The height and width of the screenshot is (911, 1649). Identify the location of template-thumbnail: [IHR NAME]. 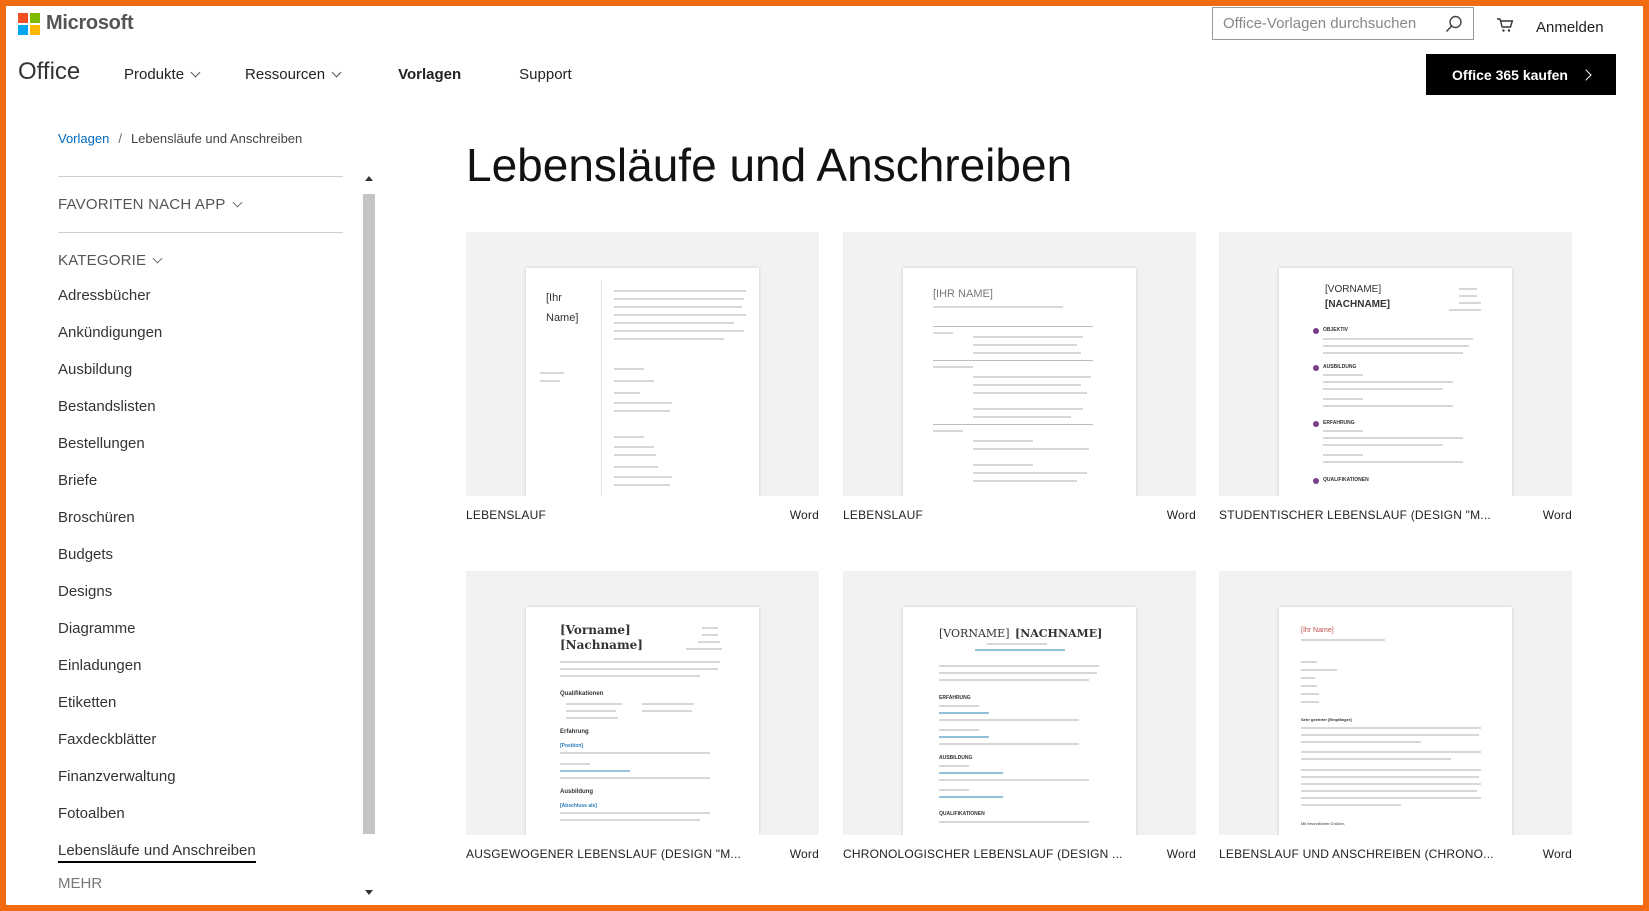
(1019, 364).